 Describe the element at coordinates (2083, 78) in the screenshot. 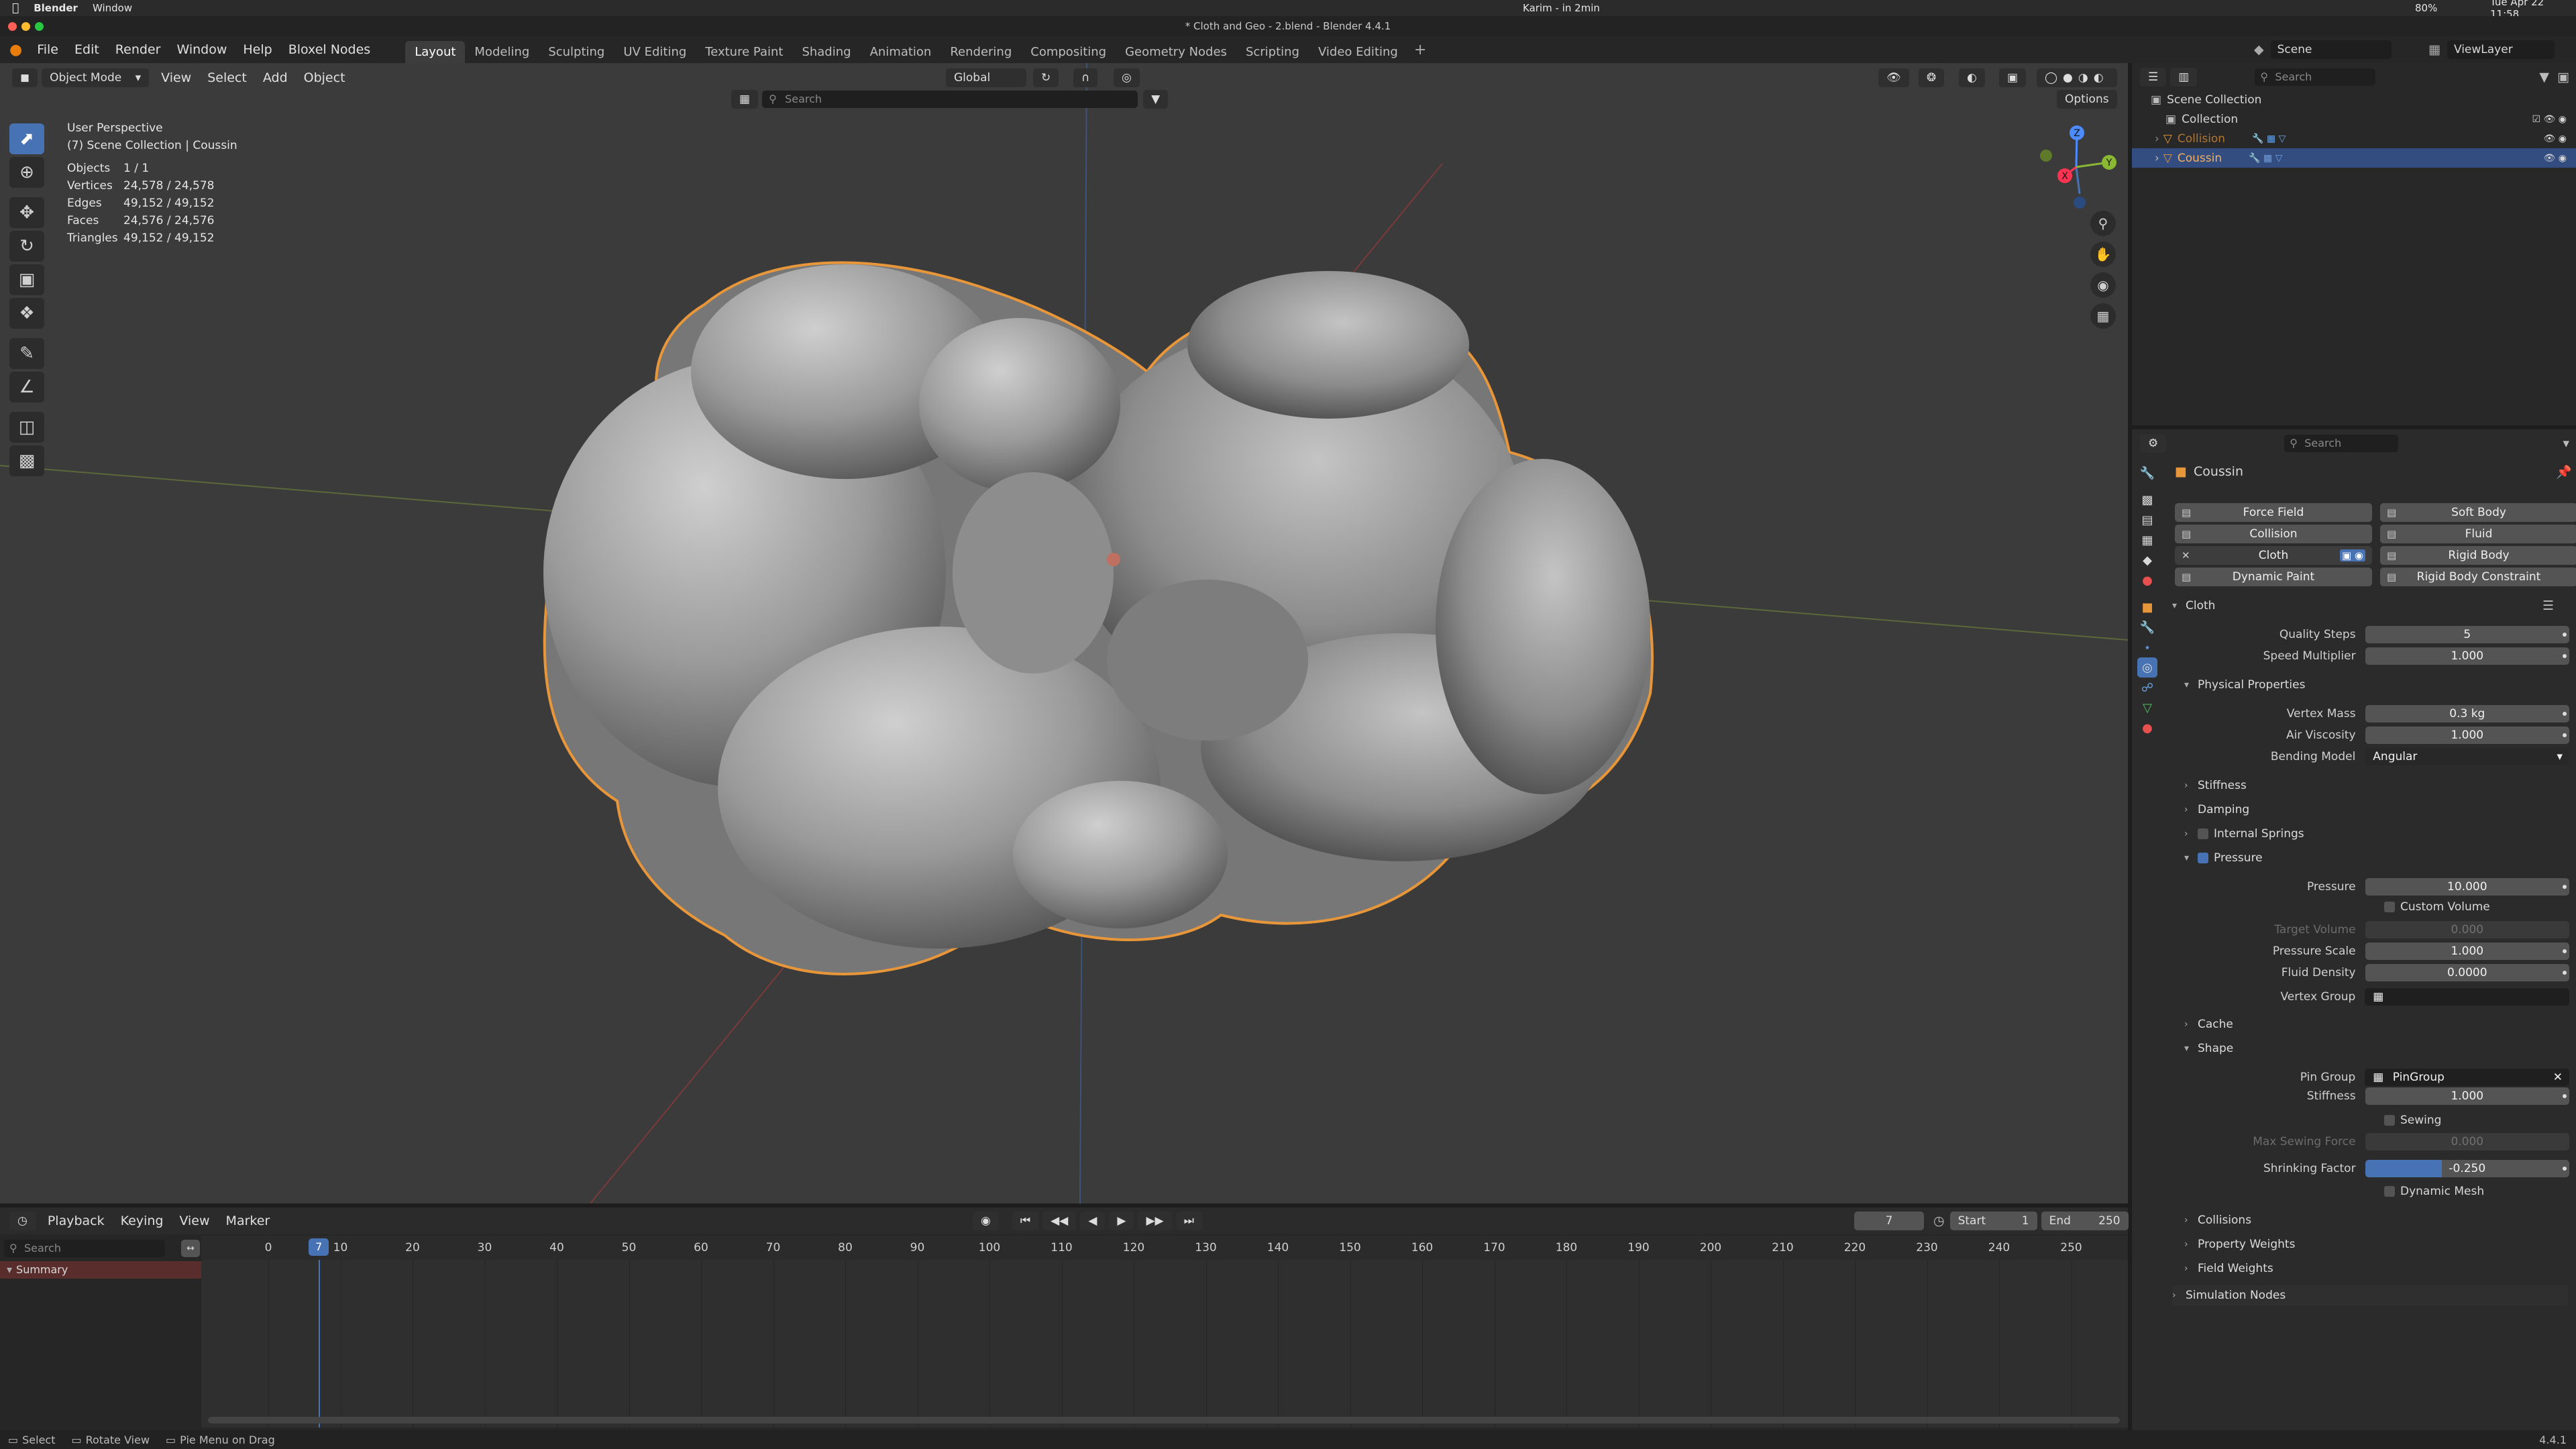

I see `material-shading-icon: ◑` at that location.